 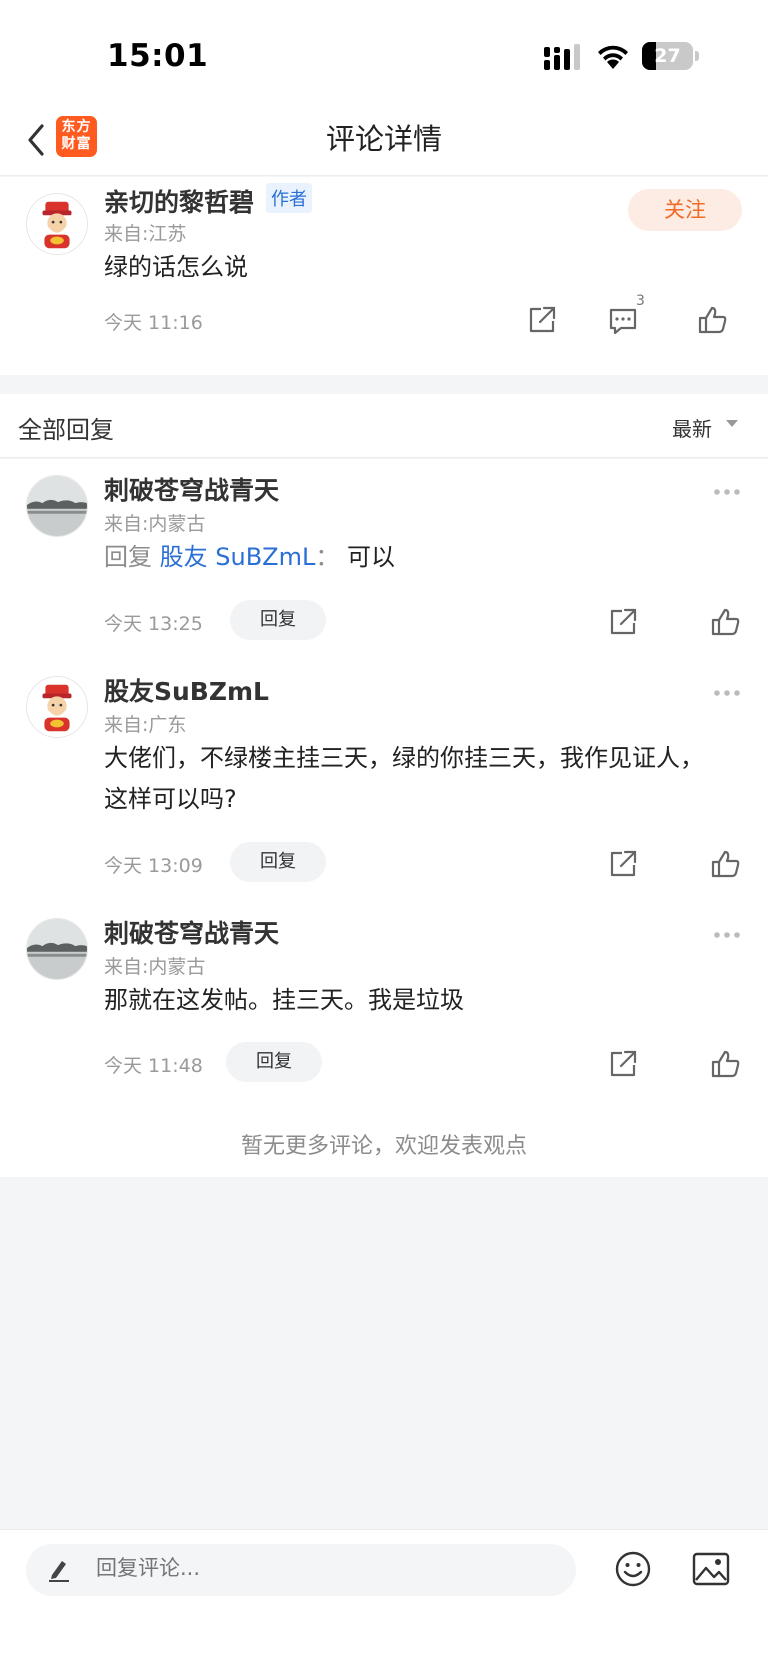 I want to click on timestamp: 今天 13:25, so click(x=153, y=624).